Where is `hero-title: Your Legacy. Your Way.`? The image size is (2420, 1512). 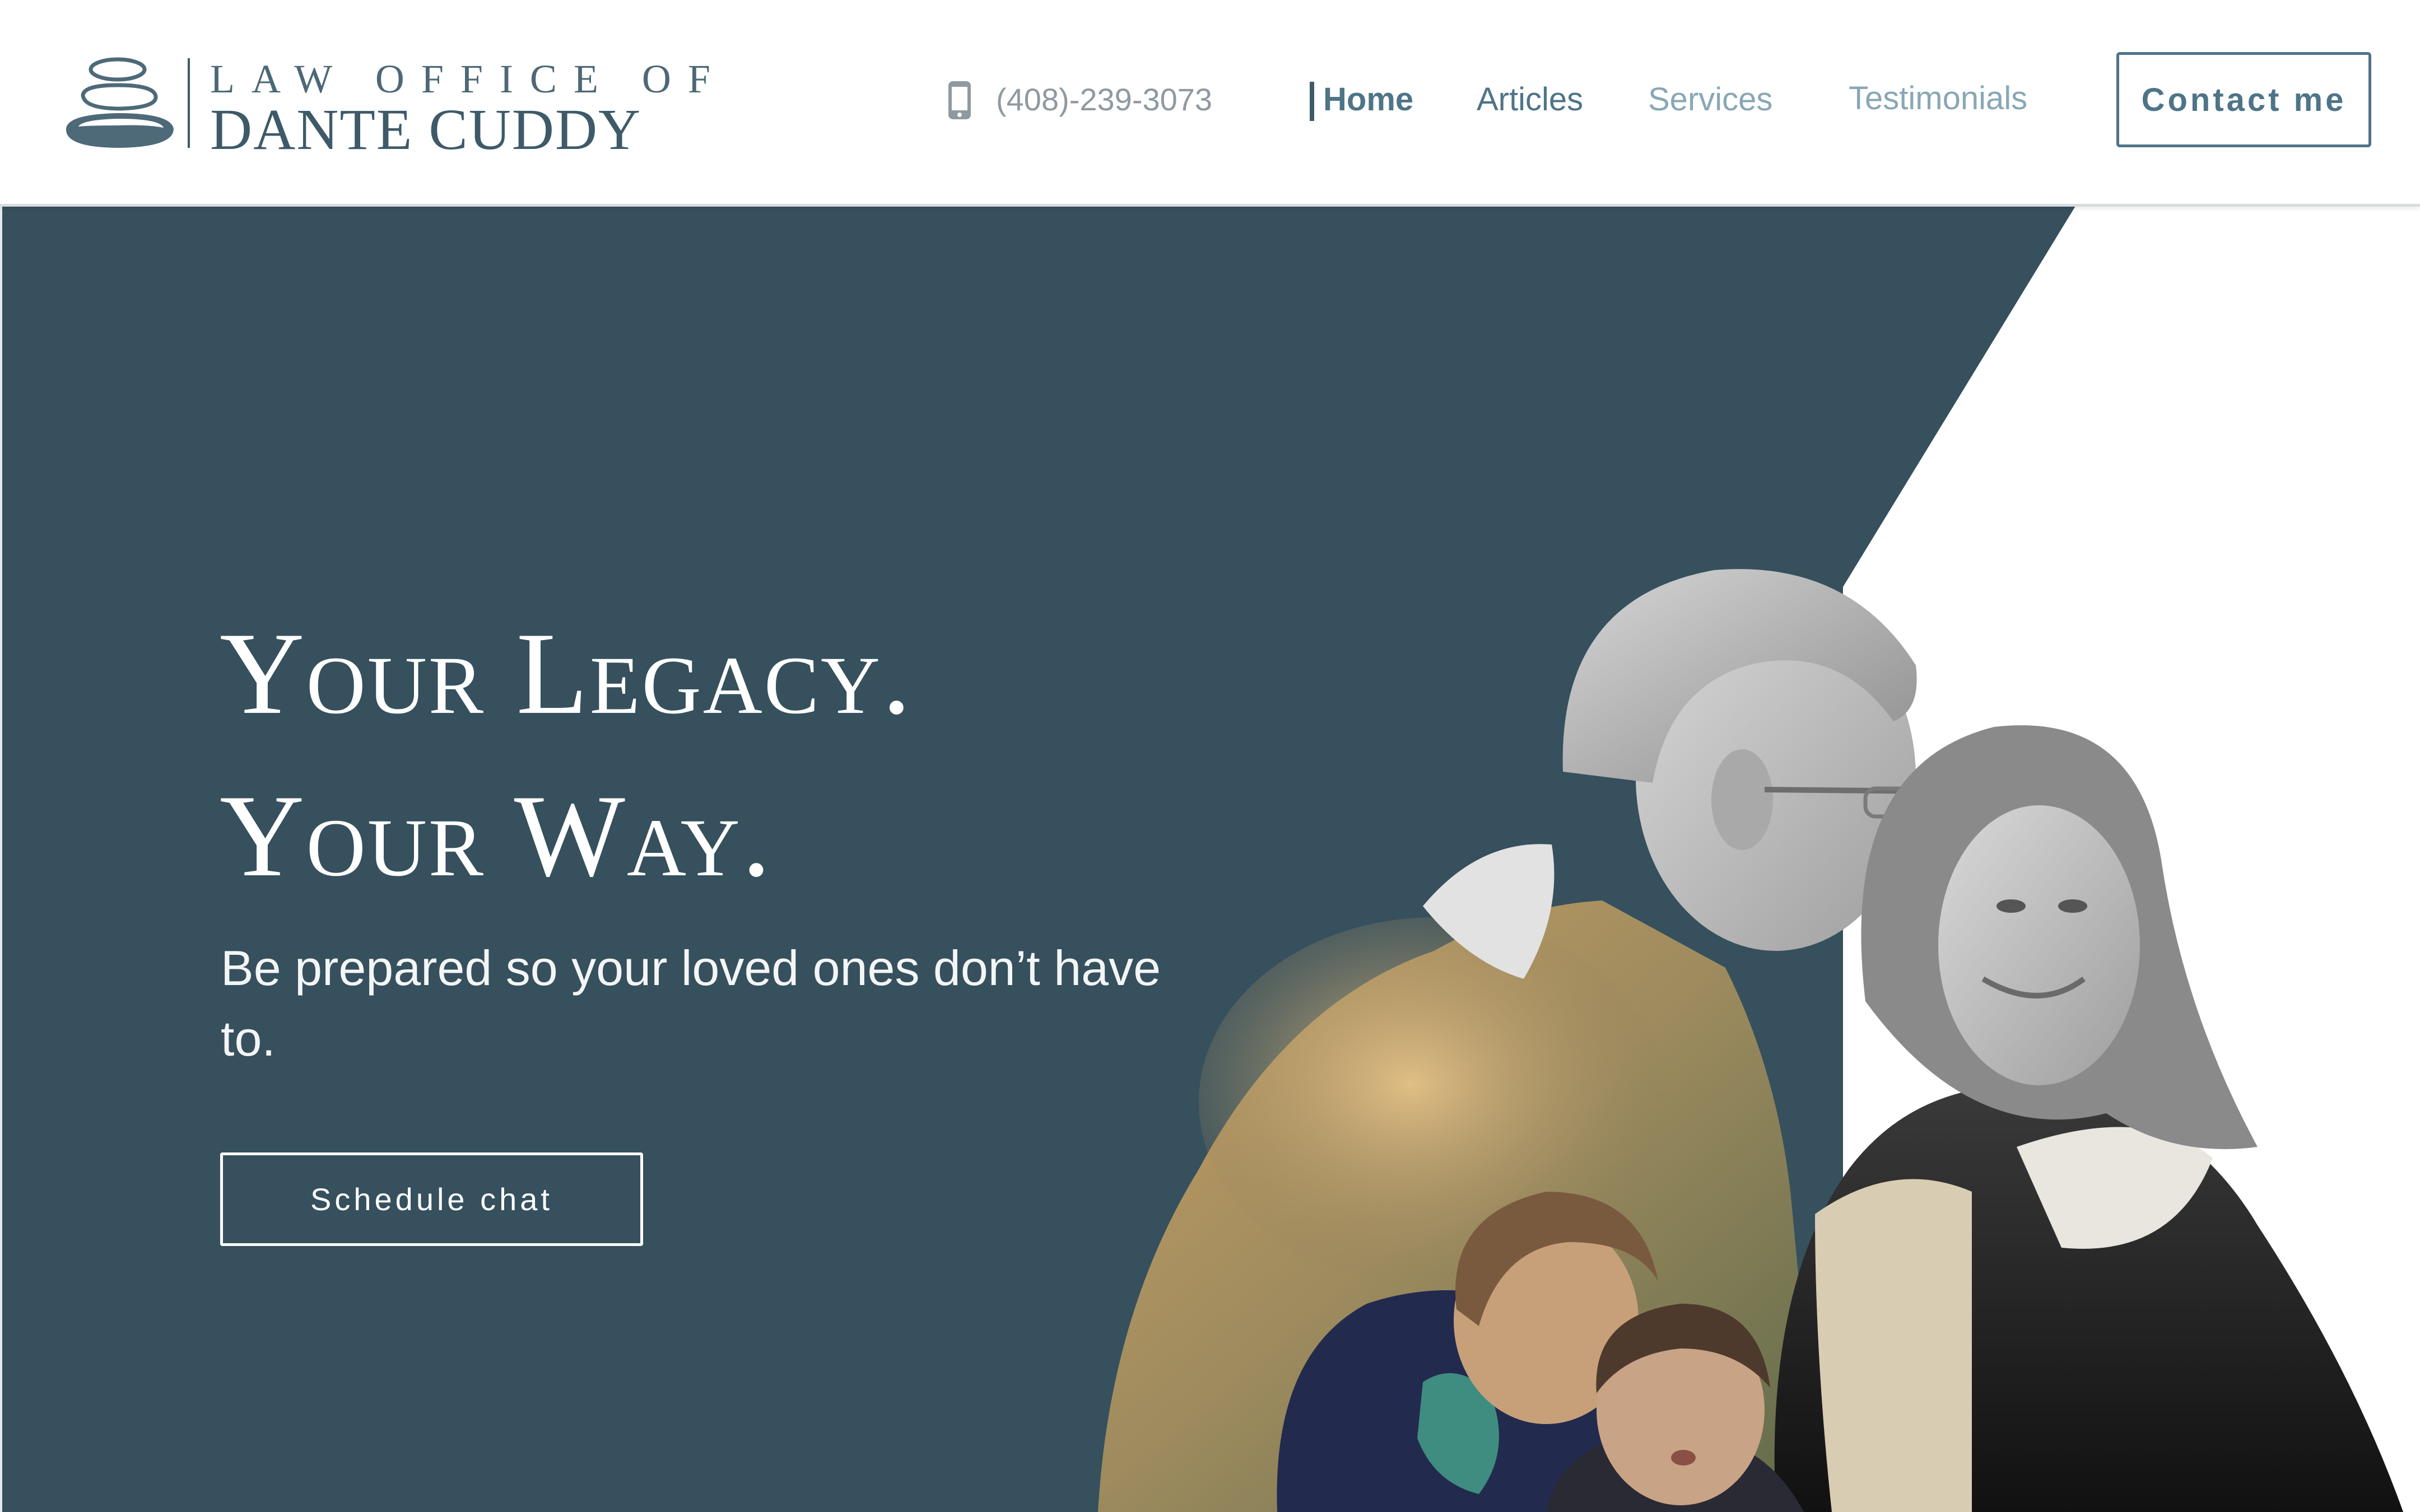 hero-title: Your Legacy. Your Way. is located at coordinates (566, 755).